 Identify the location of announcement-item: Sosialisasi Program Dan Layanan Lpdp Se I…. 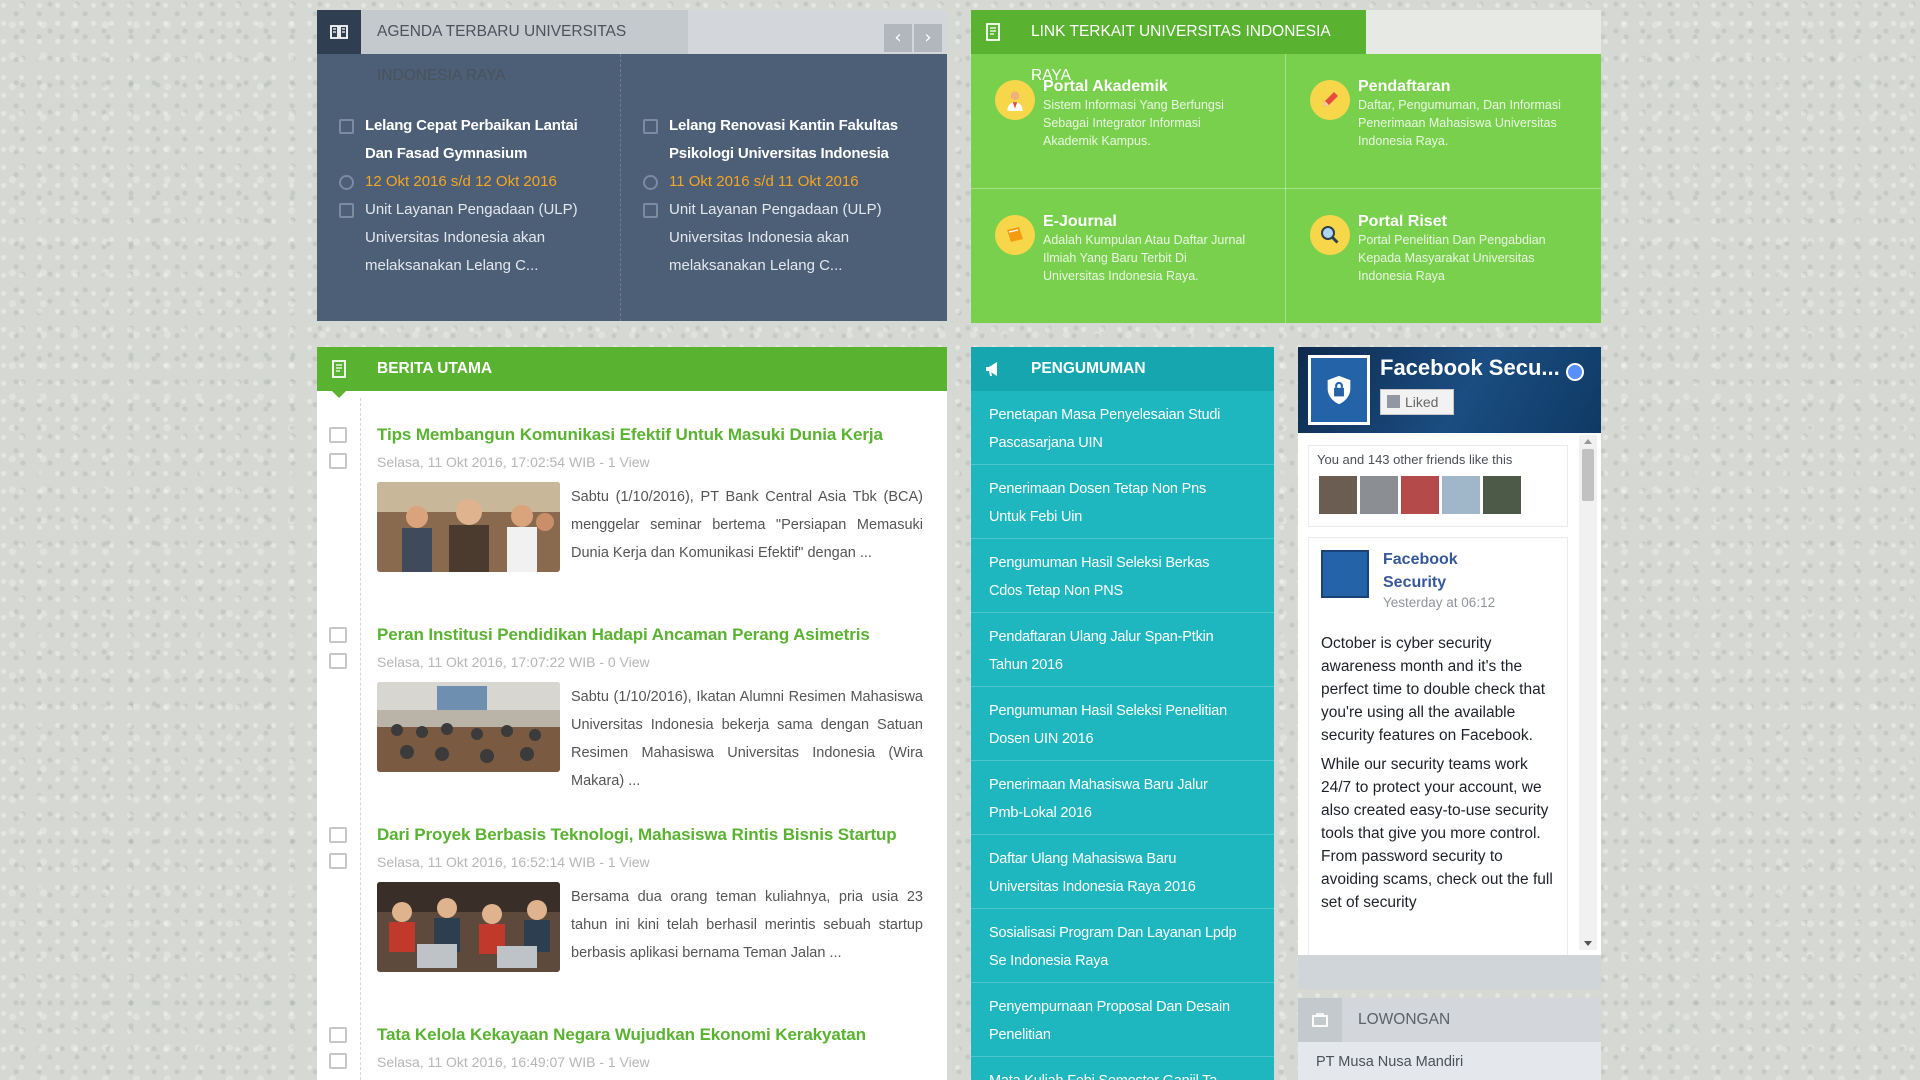
(1122, 946).